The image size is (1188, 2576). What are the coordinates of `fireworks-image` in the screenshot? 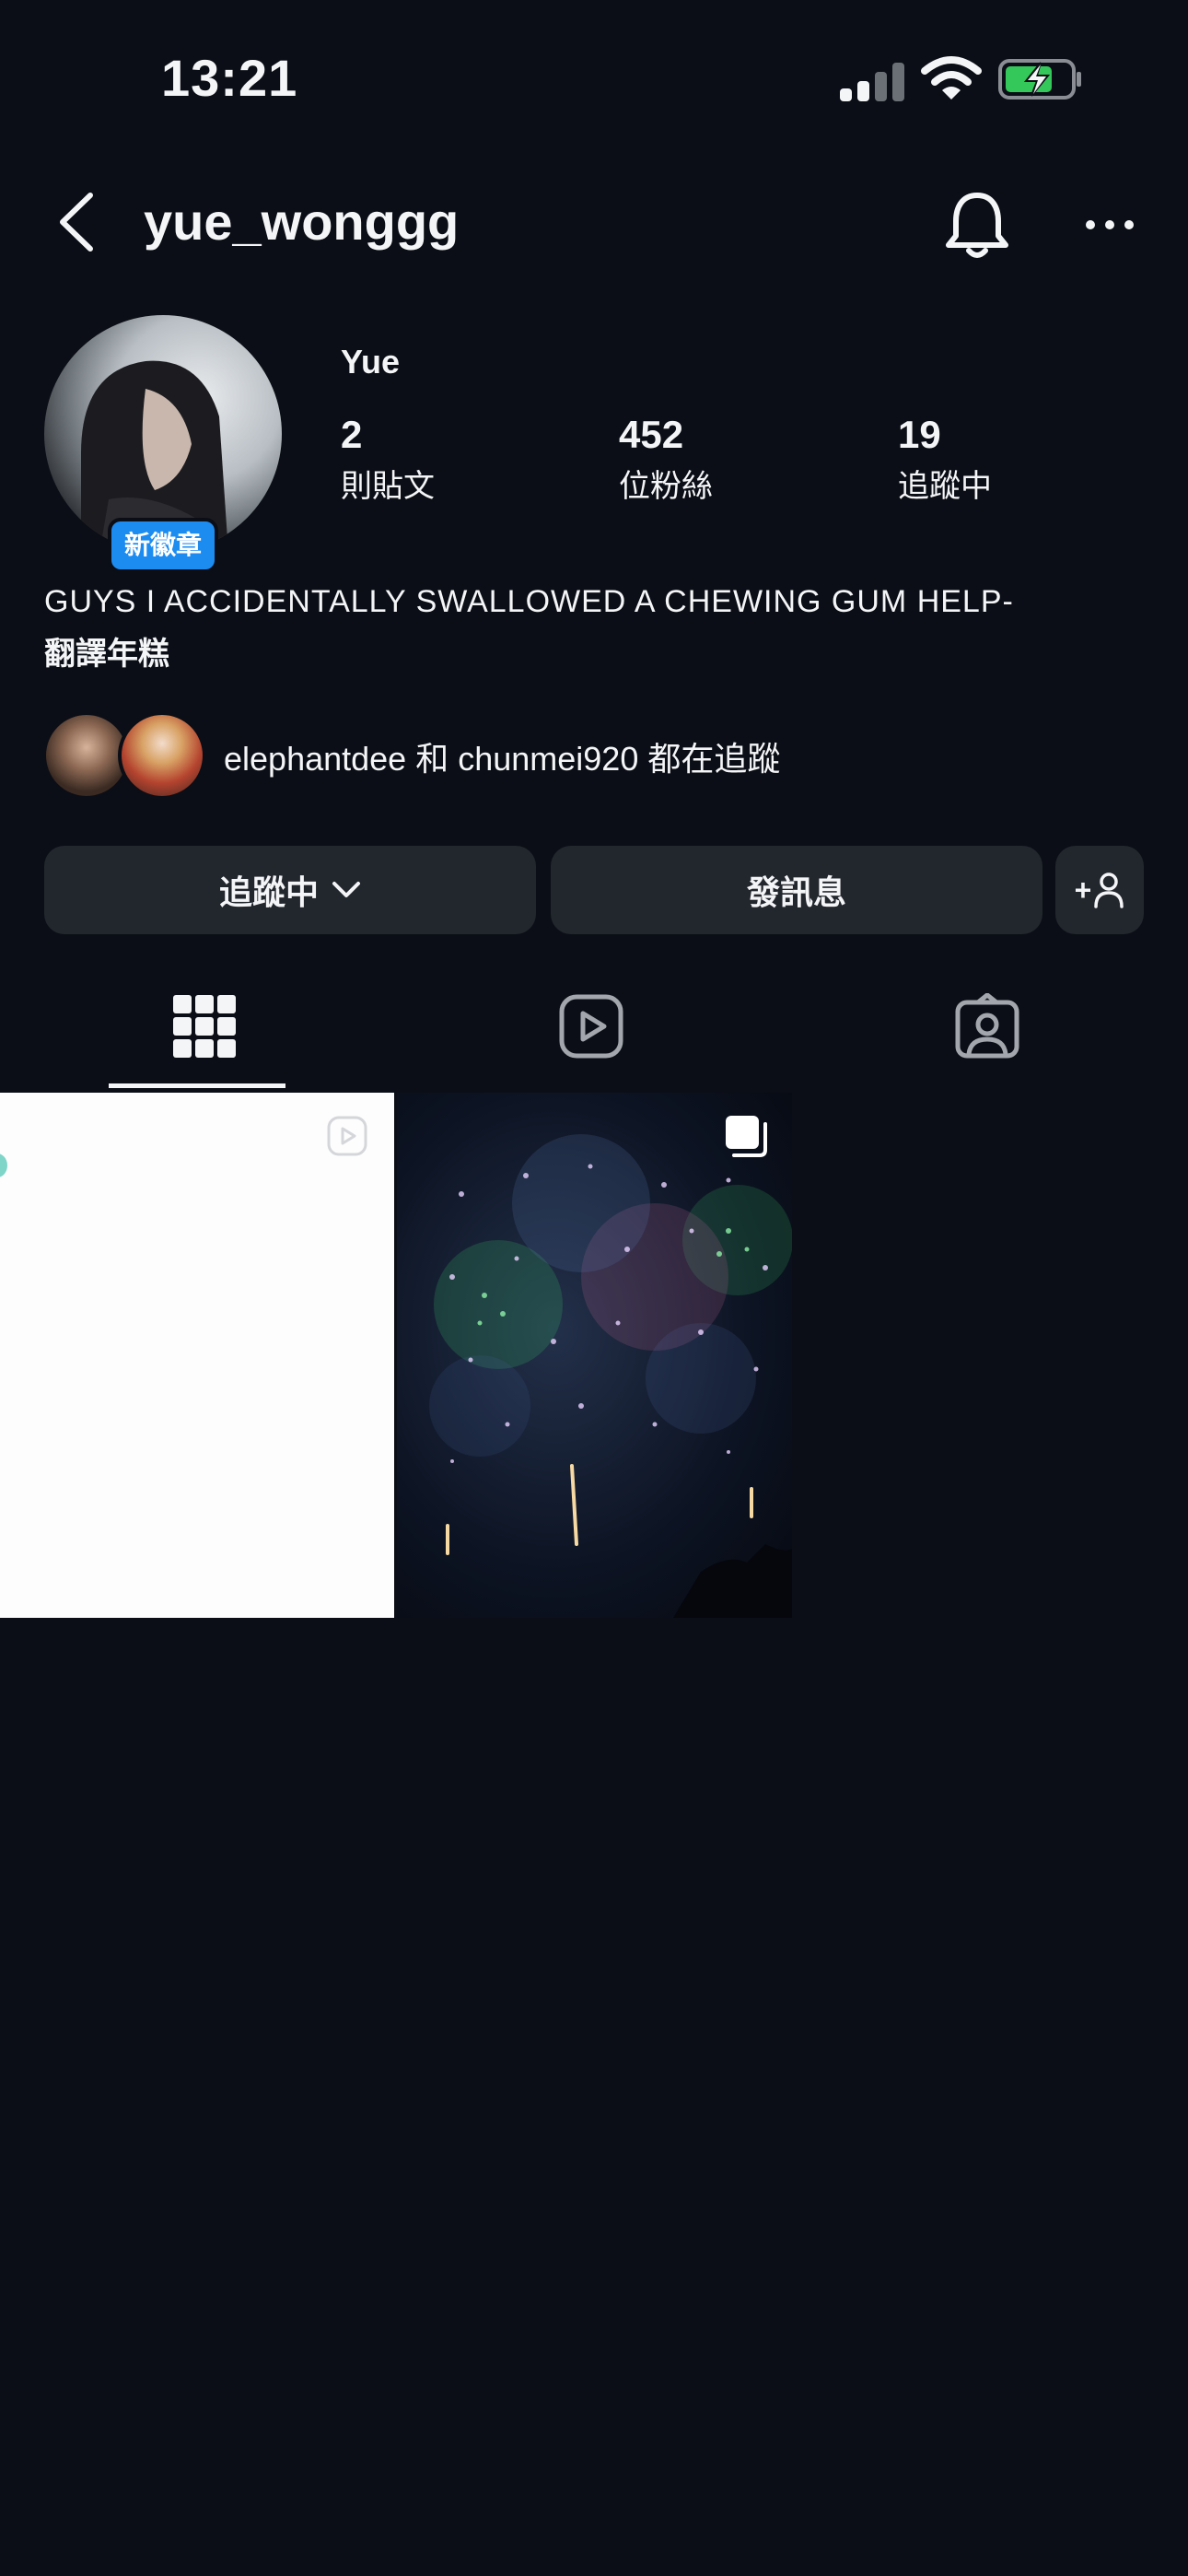 It's located at (610, 1376).